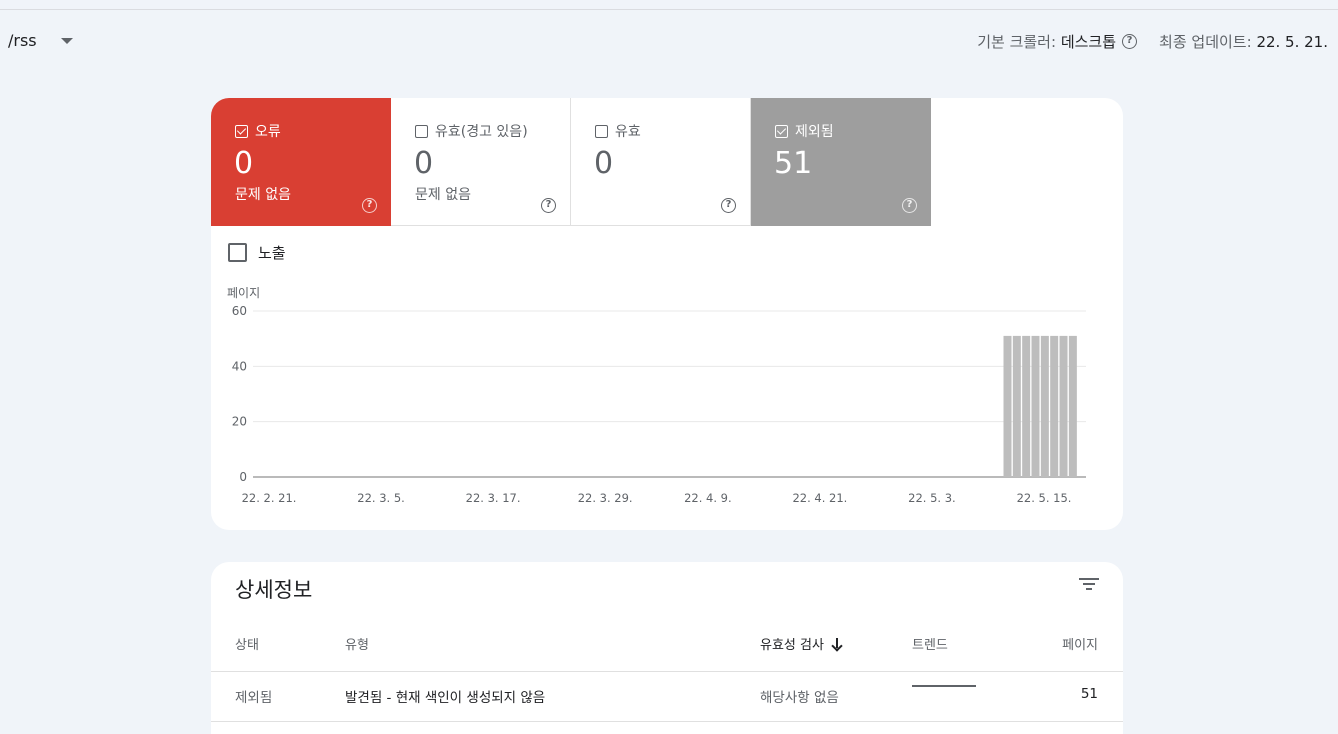 The image size is (1338, 734). I want to click on tile-valid-warning: 유효(경고 있음) 0 문제 없음 ?, so click(481, 162).